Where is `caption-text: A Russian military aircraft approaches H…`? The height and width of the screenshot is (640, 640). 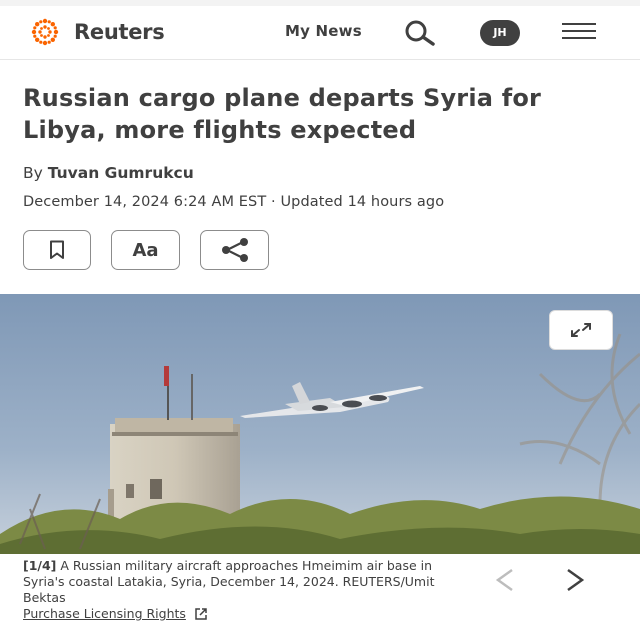
caption-text: A Russian military aircraft approaches H… is located at coordinates (229, 581).